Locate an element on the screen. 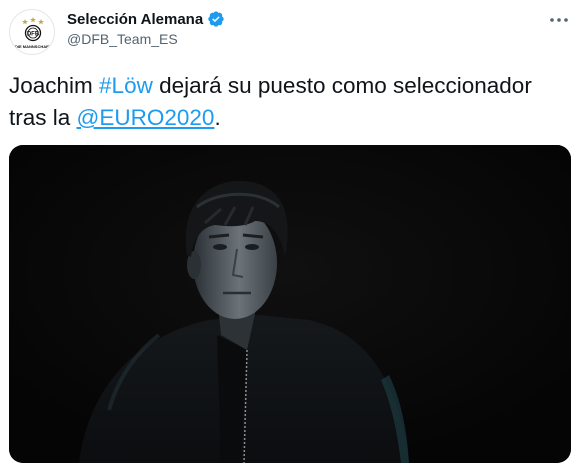 The height and width of the screenshot is (467, 578). name-row: Selección Alemana is located at coordinates (146, 19).